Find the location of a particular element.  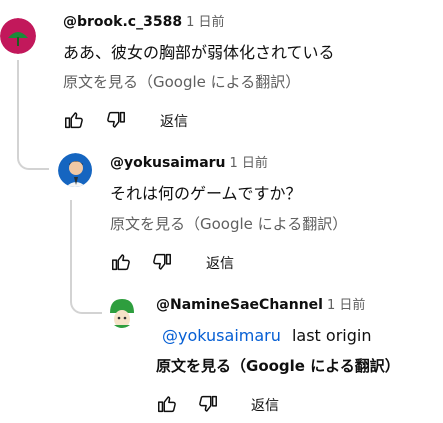

author-handle: @yokusaimaru is located at coordinates (168, 163).